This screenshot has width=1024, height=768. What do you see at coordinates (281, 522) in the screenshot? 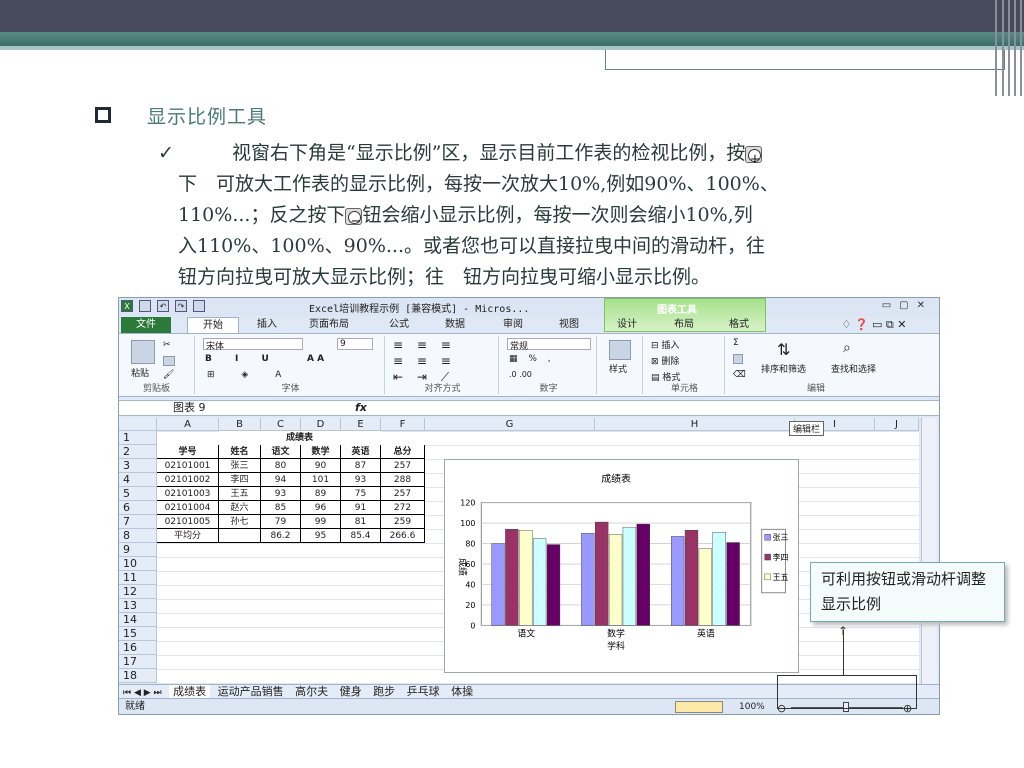
I see `table-cell: 79` at bounding box center [281, 522].